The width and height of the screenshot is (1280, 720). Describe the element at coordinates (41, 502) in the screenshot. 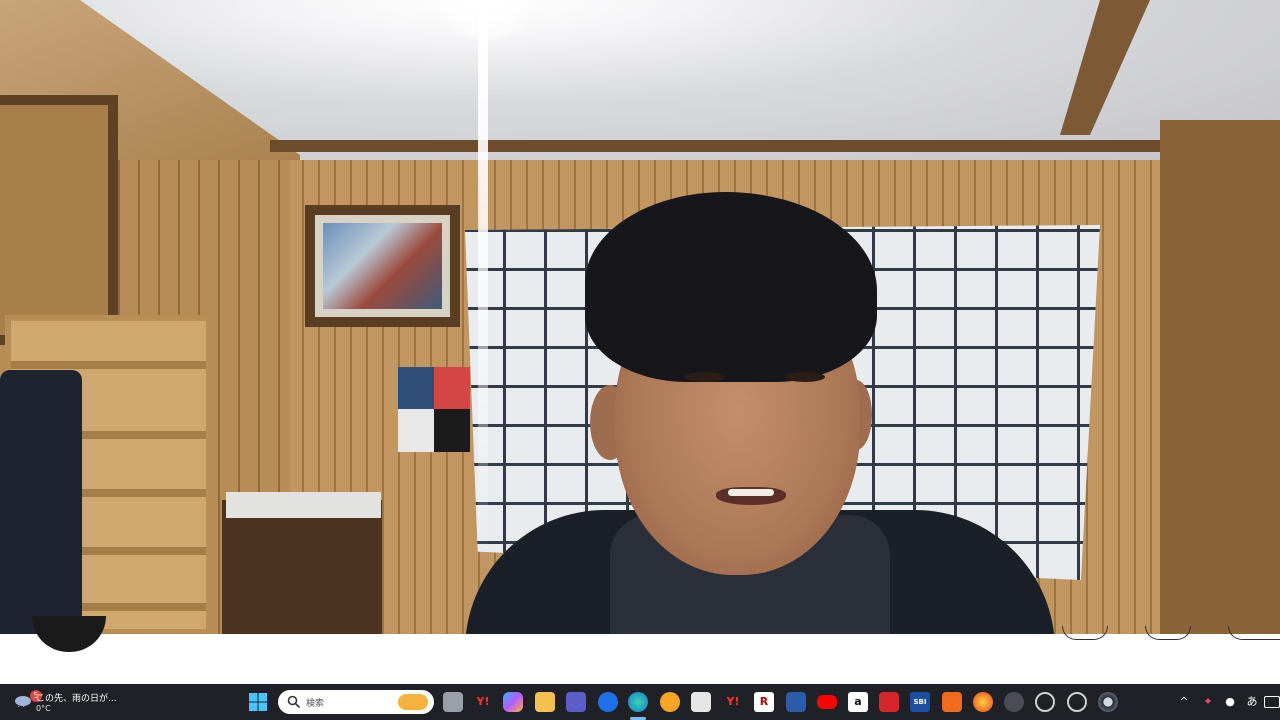

I see `hanging-jacket` at that location.